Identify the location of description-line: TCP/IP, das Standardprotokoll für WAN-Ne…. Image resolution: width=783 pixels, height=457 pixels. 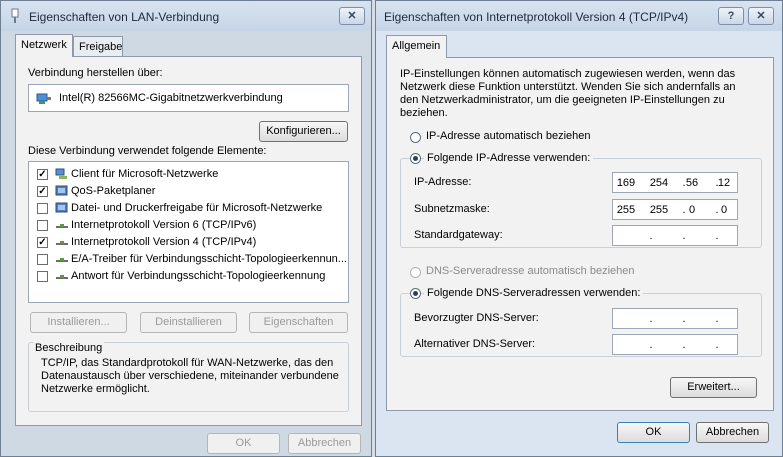
(187, 363).